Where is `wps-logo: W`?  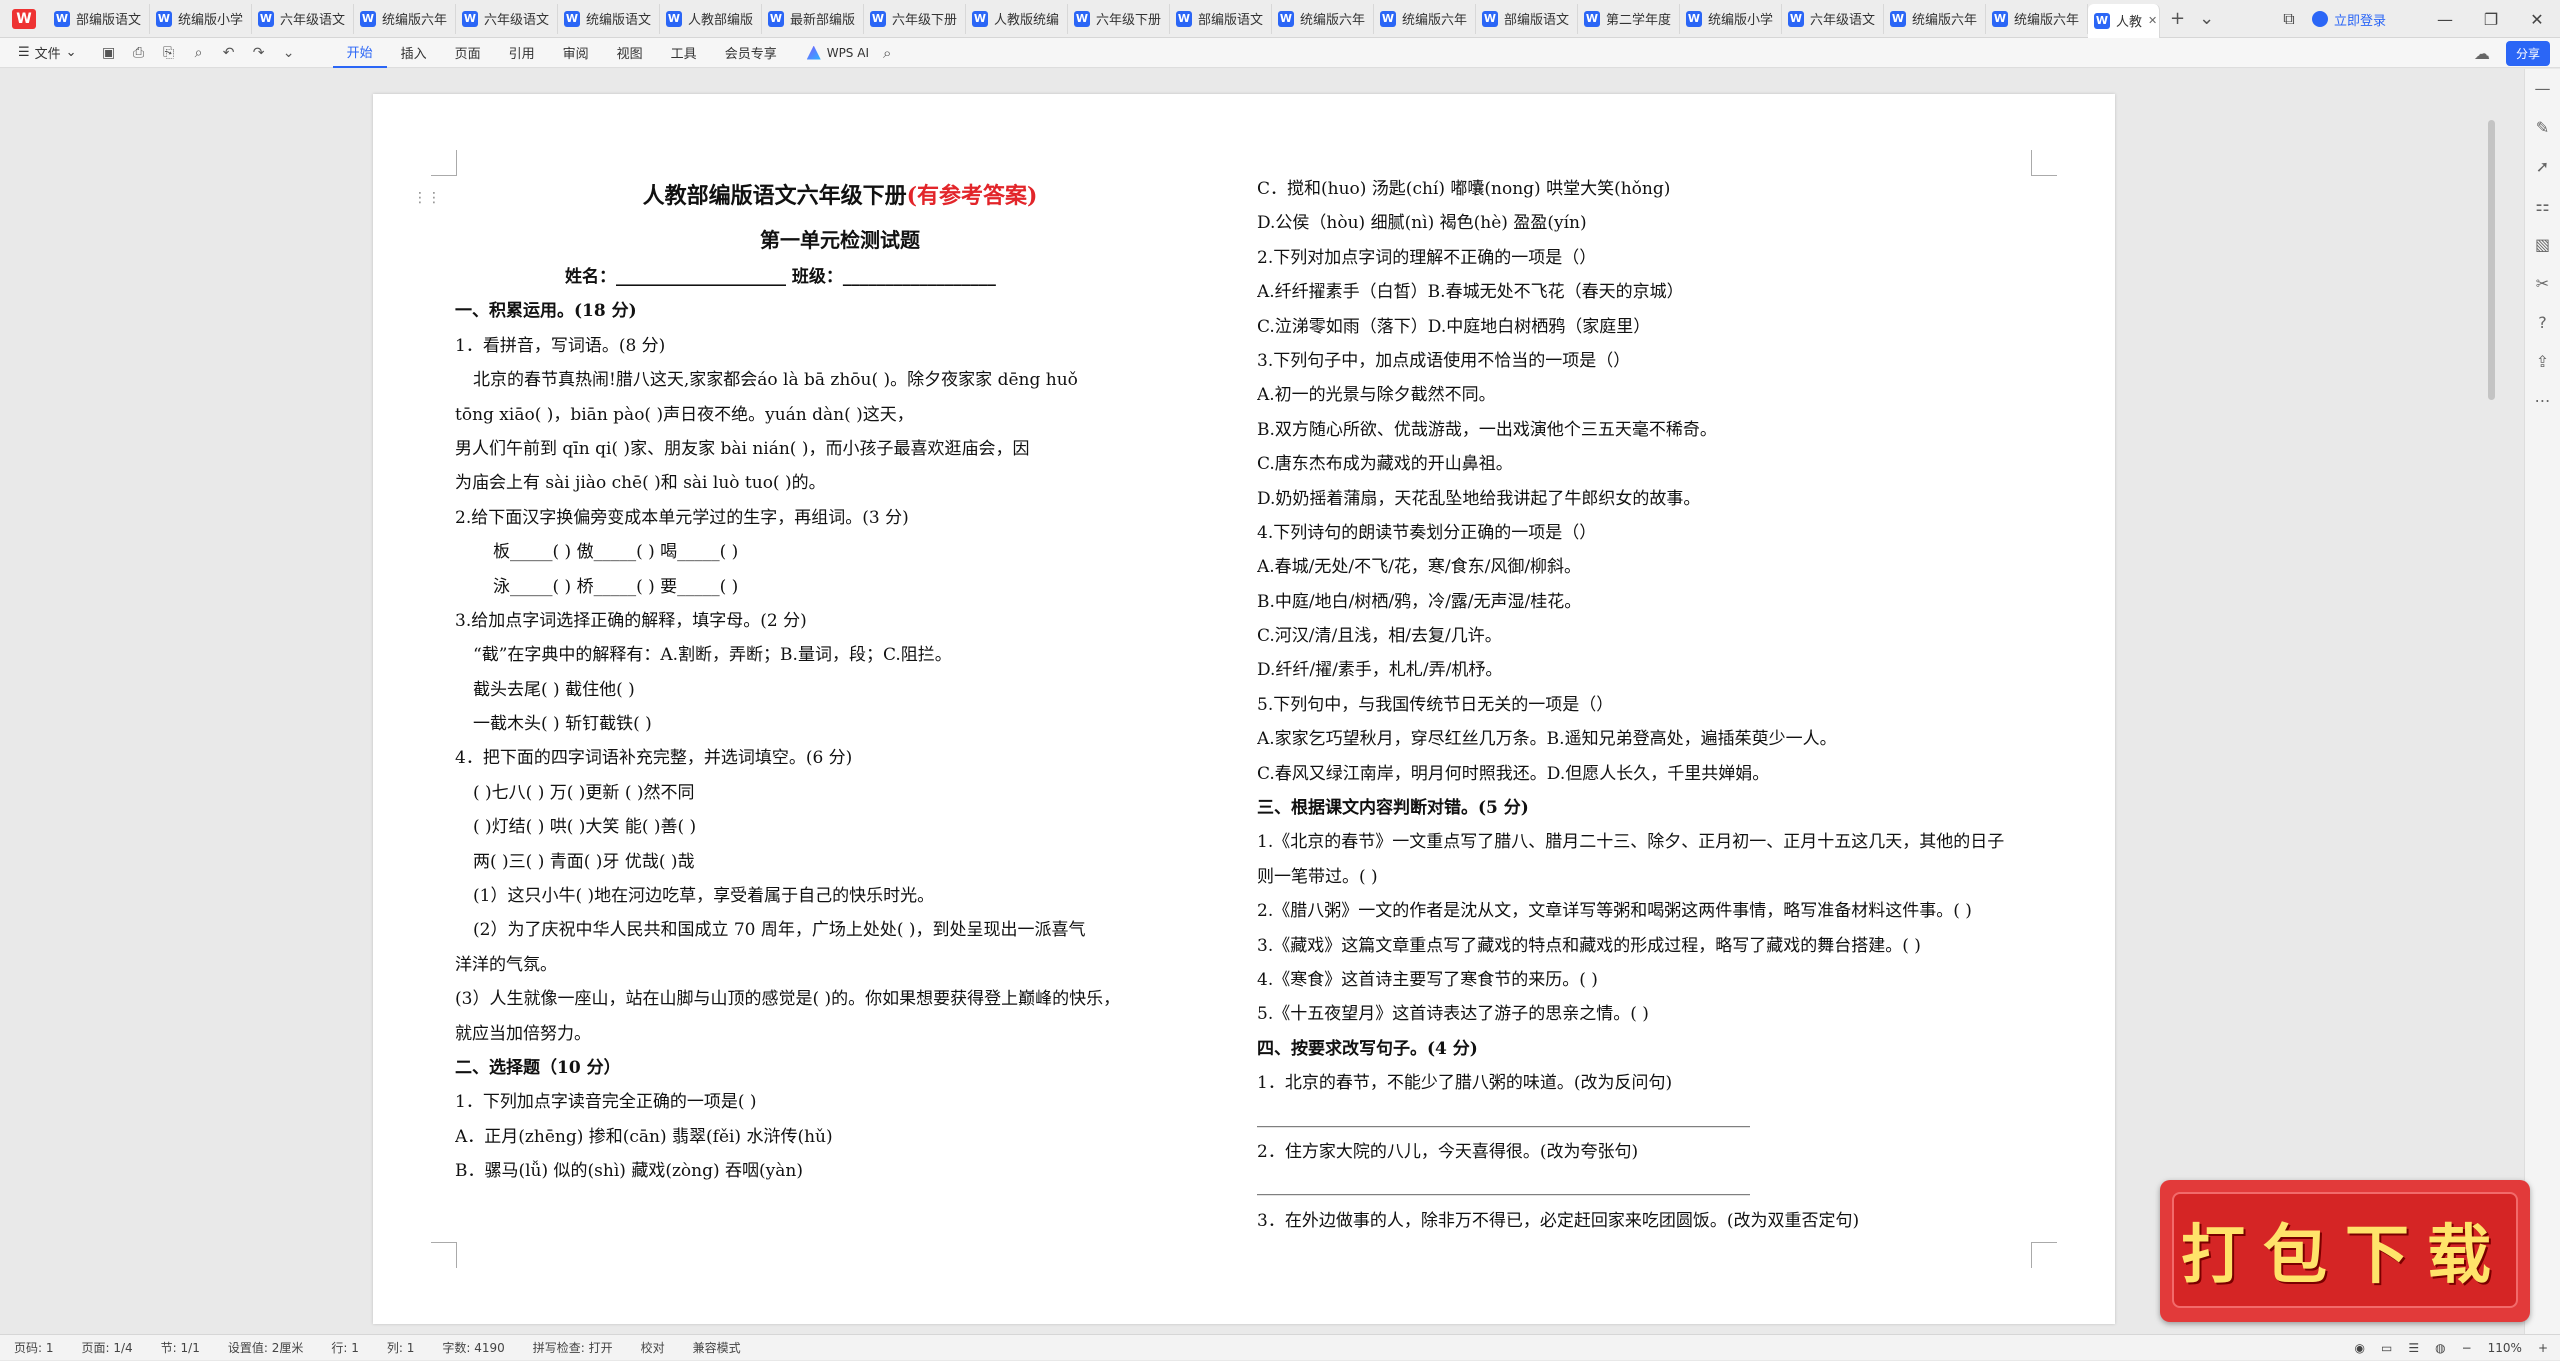
wps-logo: W is located at coordinates (24, 19).